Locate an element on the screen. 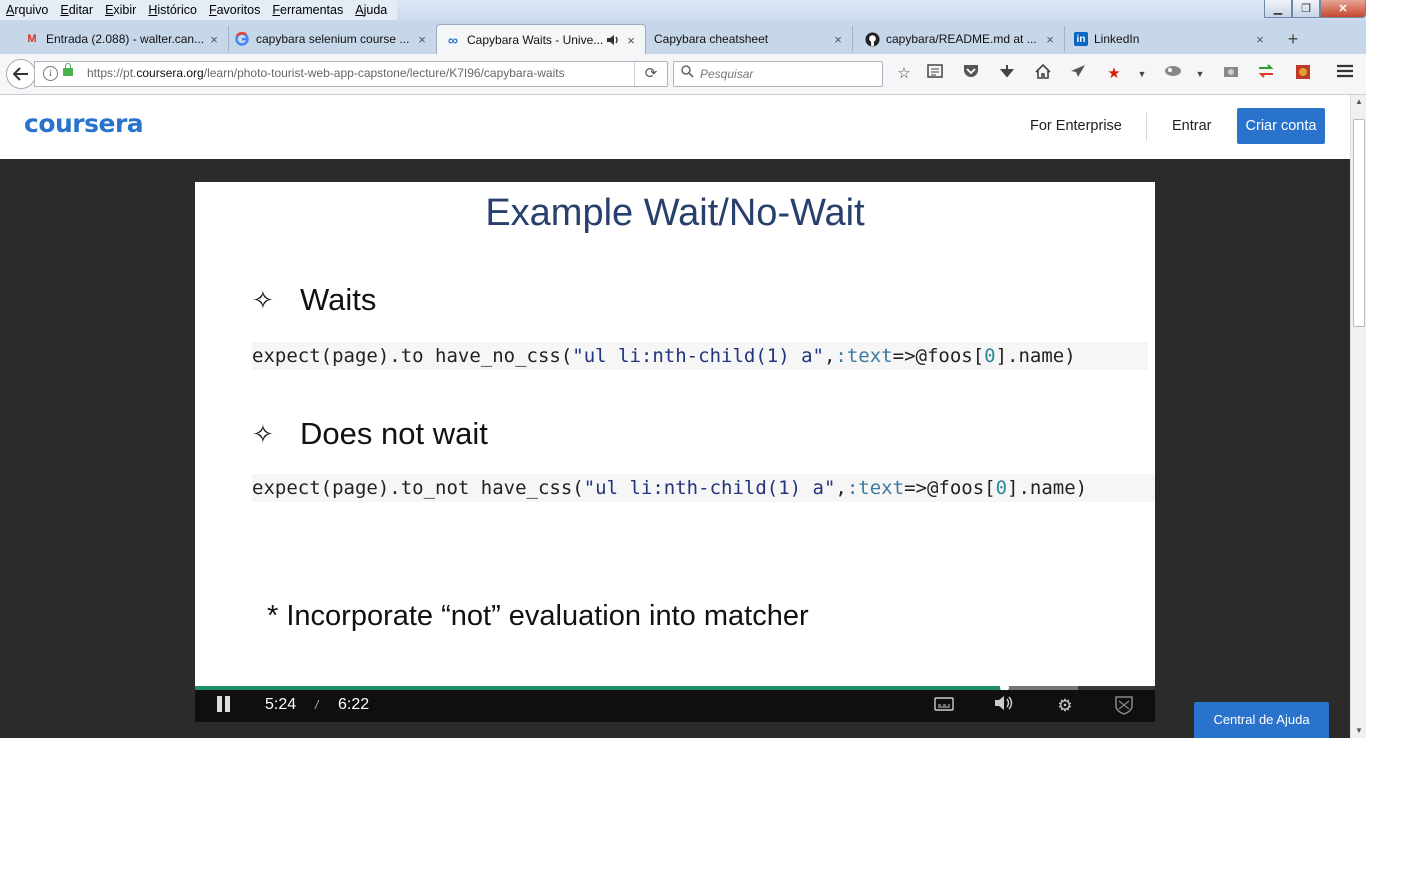  bullet-waits: Waits is located at coordinates (338, 299).